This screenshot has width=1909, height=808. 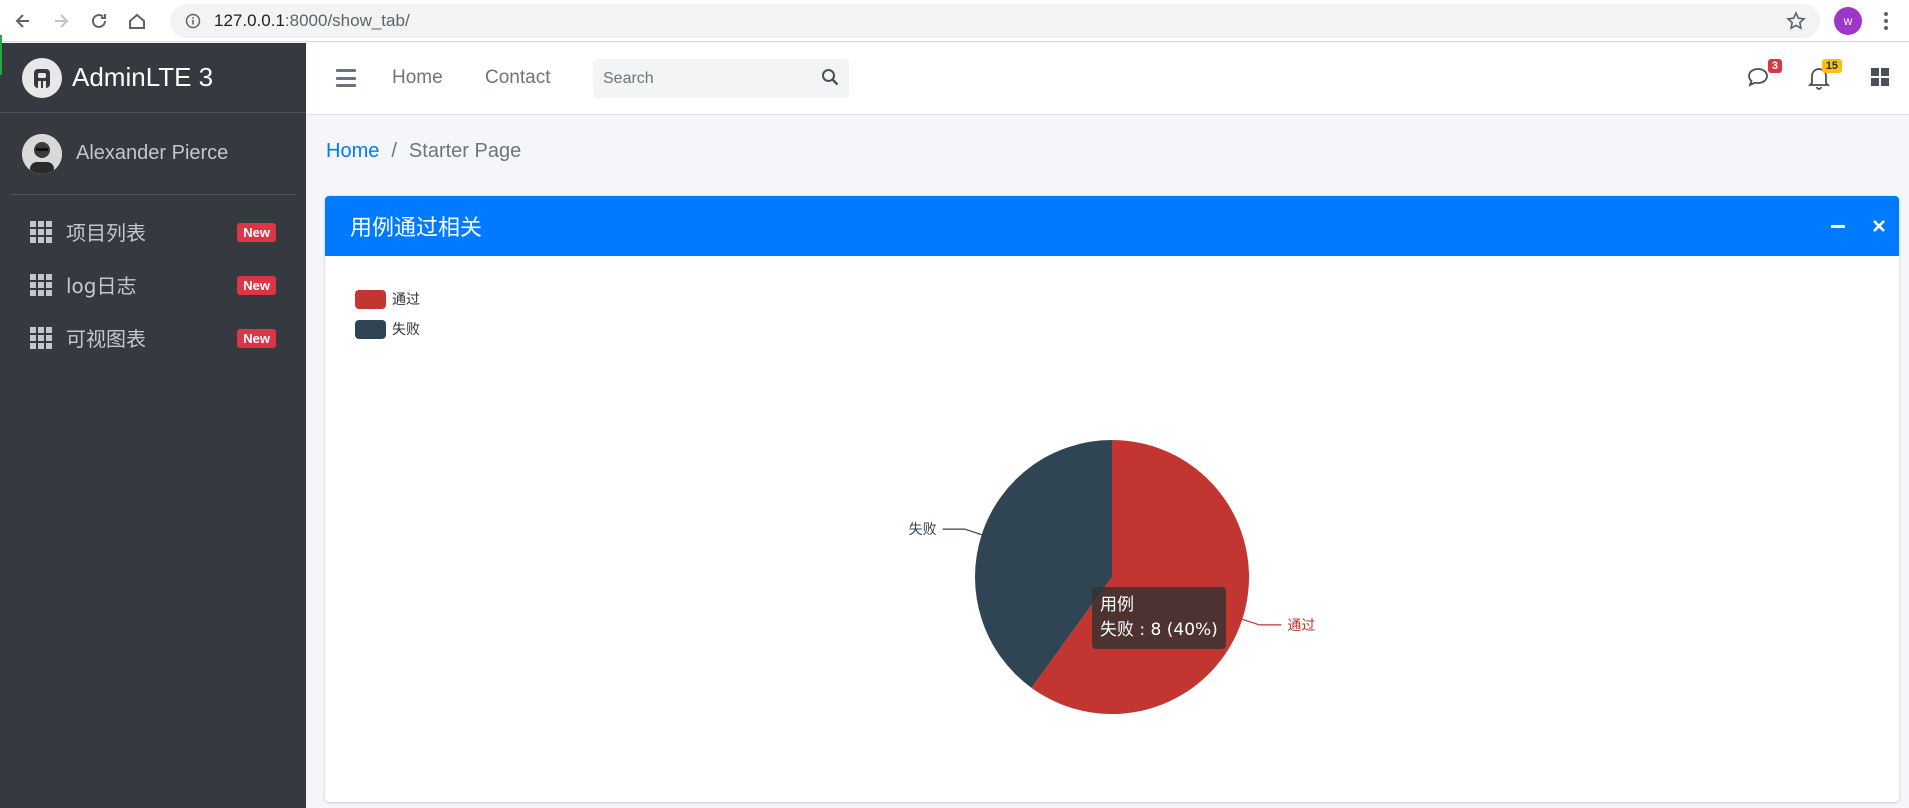 What do you see at coordinates (703, 78) in the screenshot?
I see `search-input` at bounding box center [703, 78].